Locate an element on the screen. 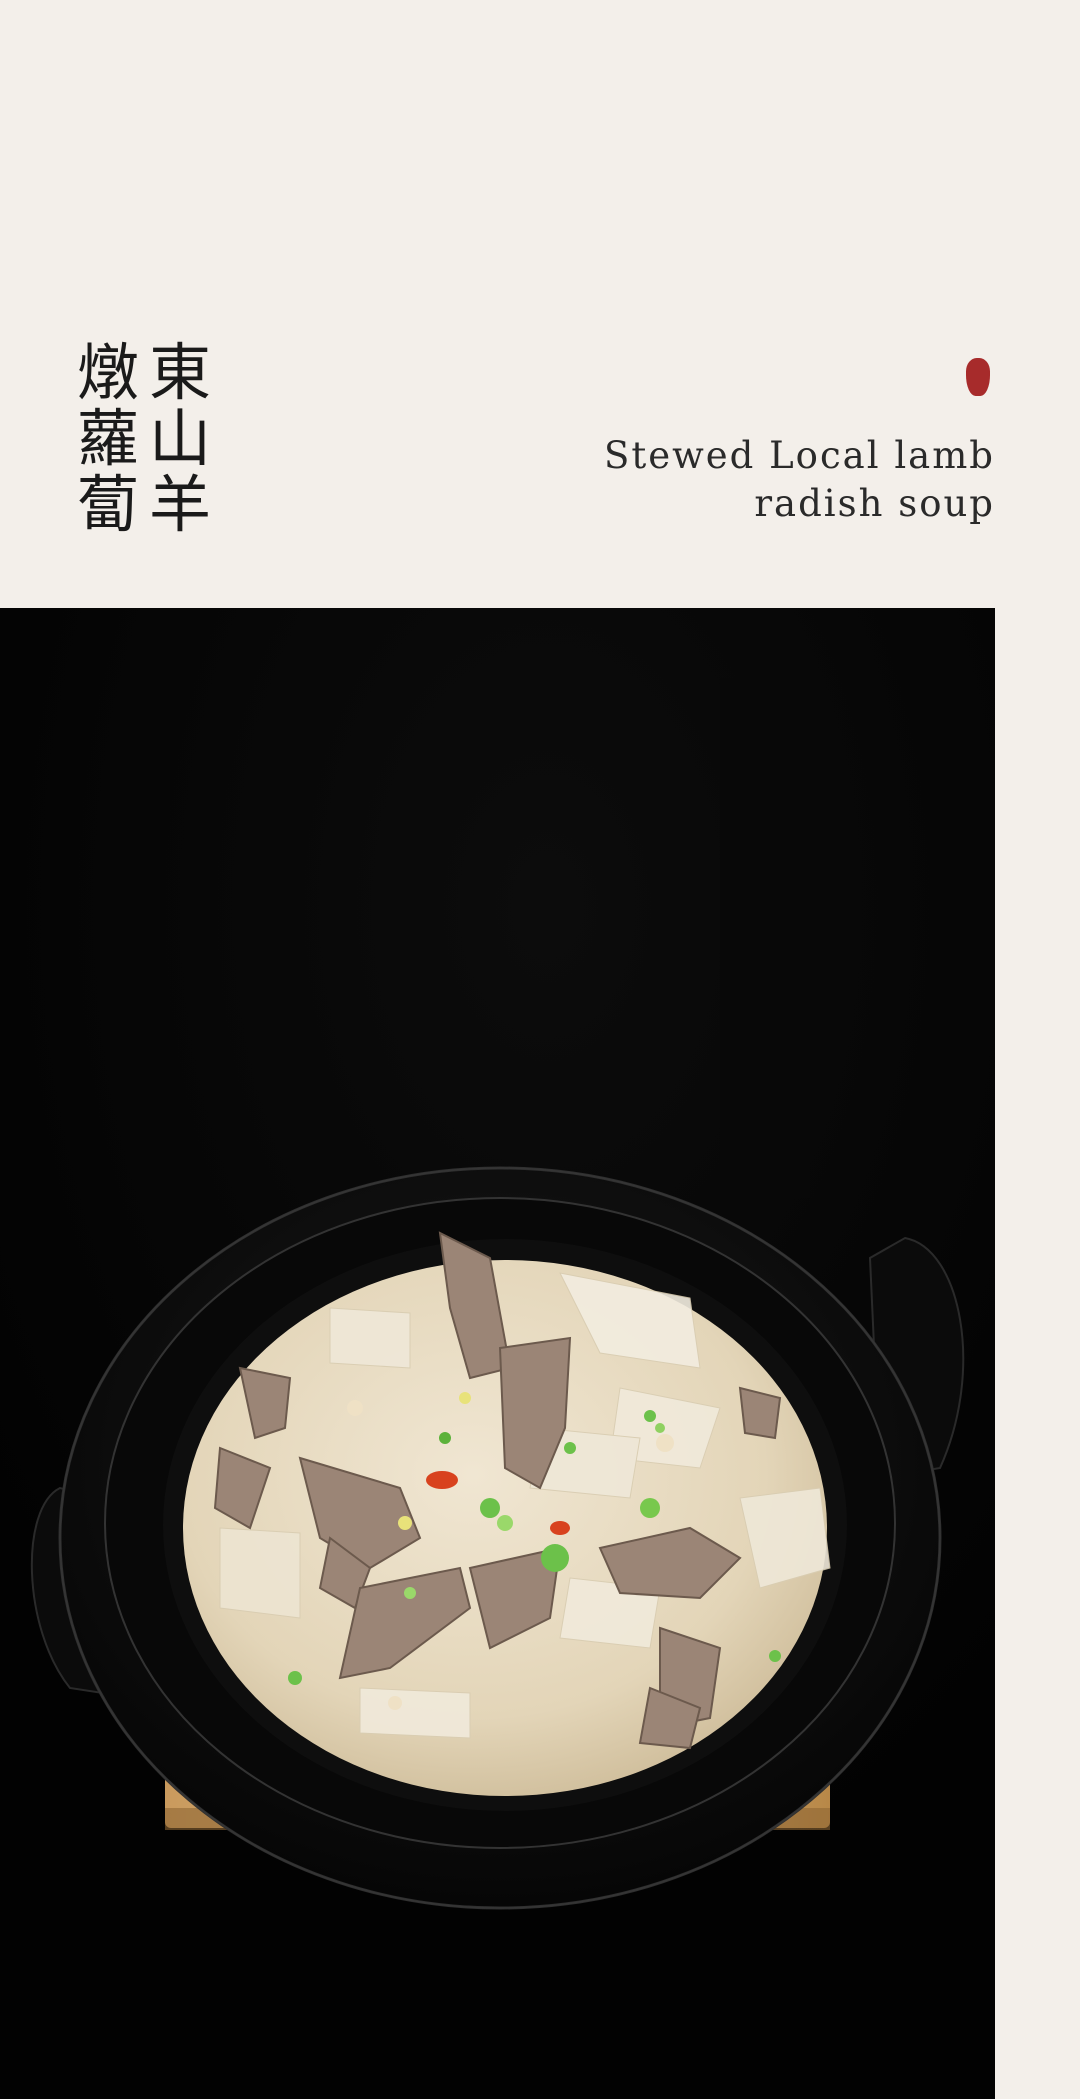  chinese-title-column-left: 燉 蘿 蔔 is located at coordinates (108, 439).